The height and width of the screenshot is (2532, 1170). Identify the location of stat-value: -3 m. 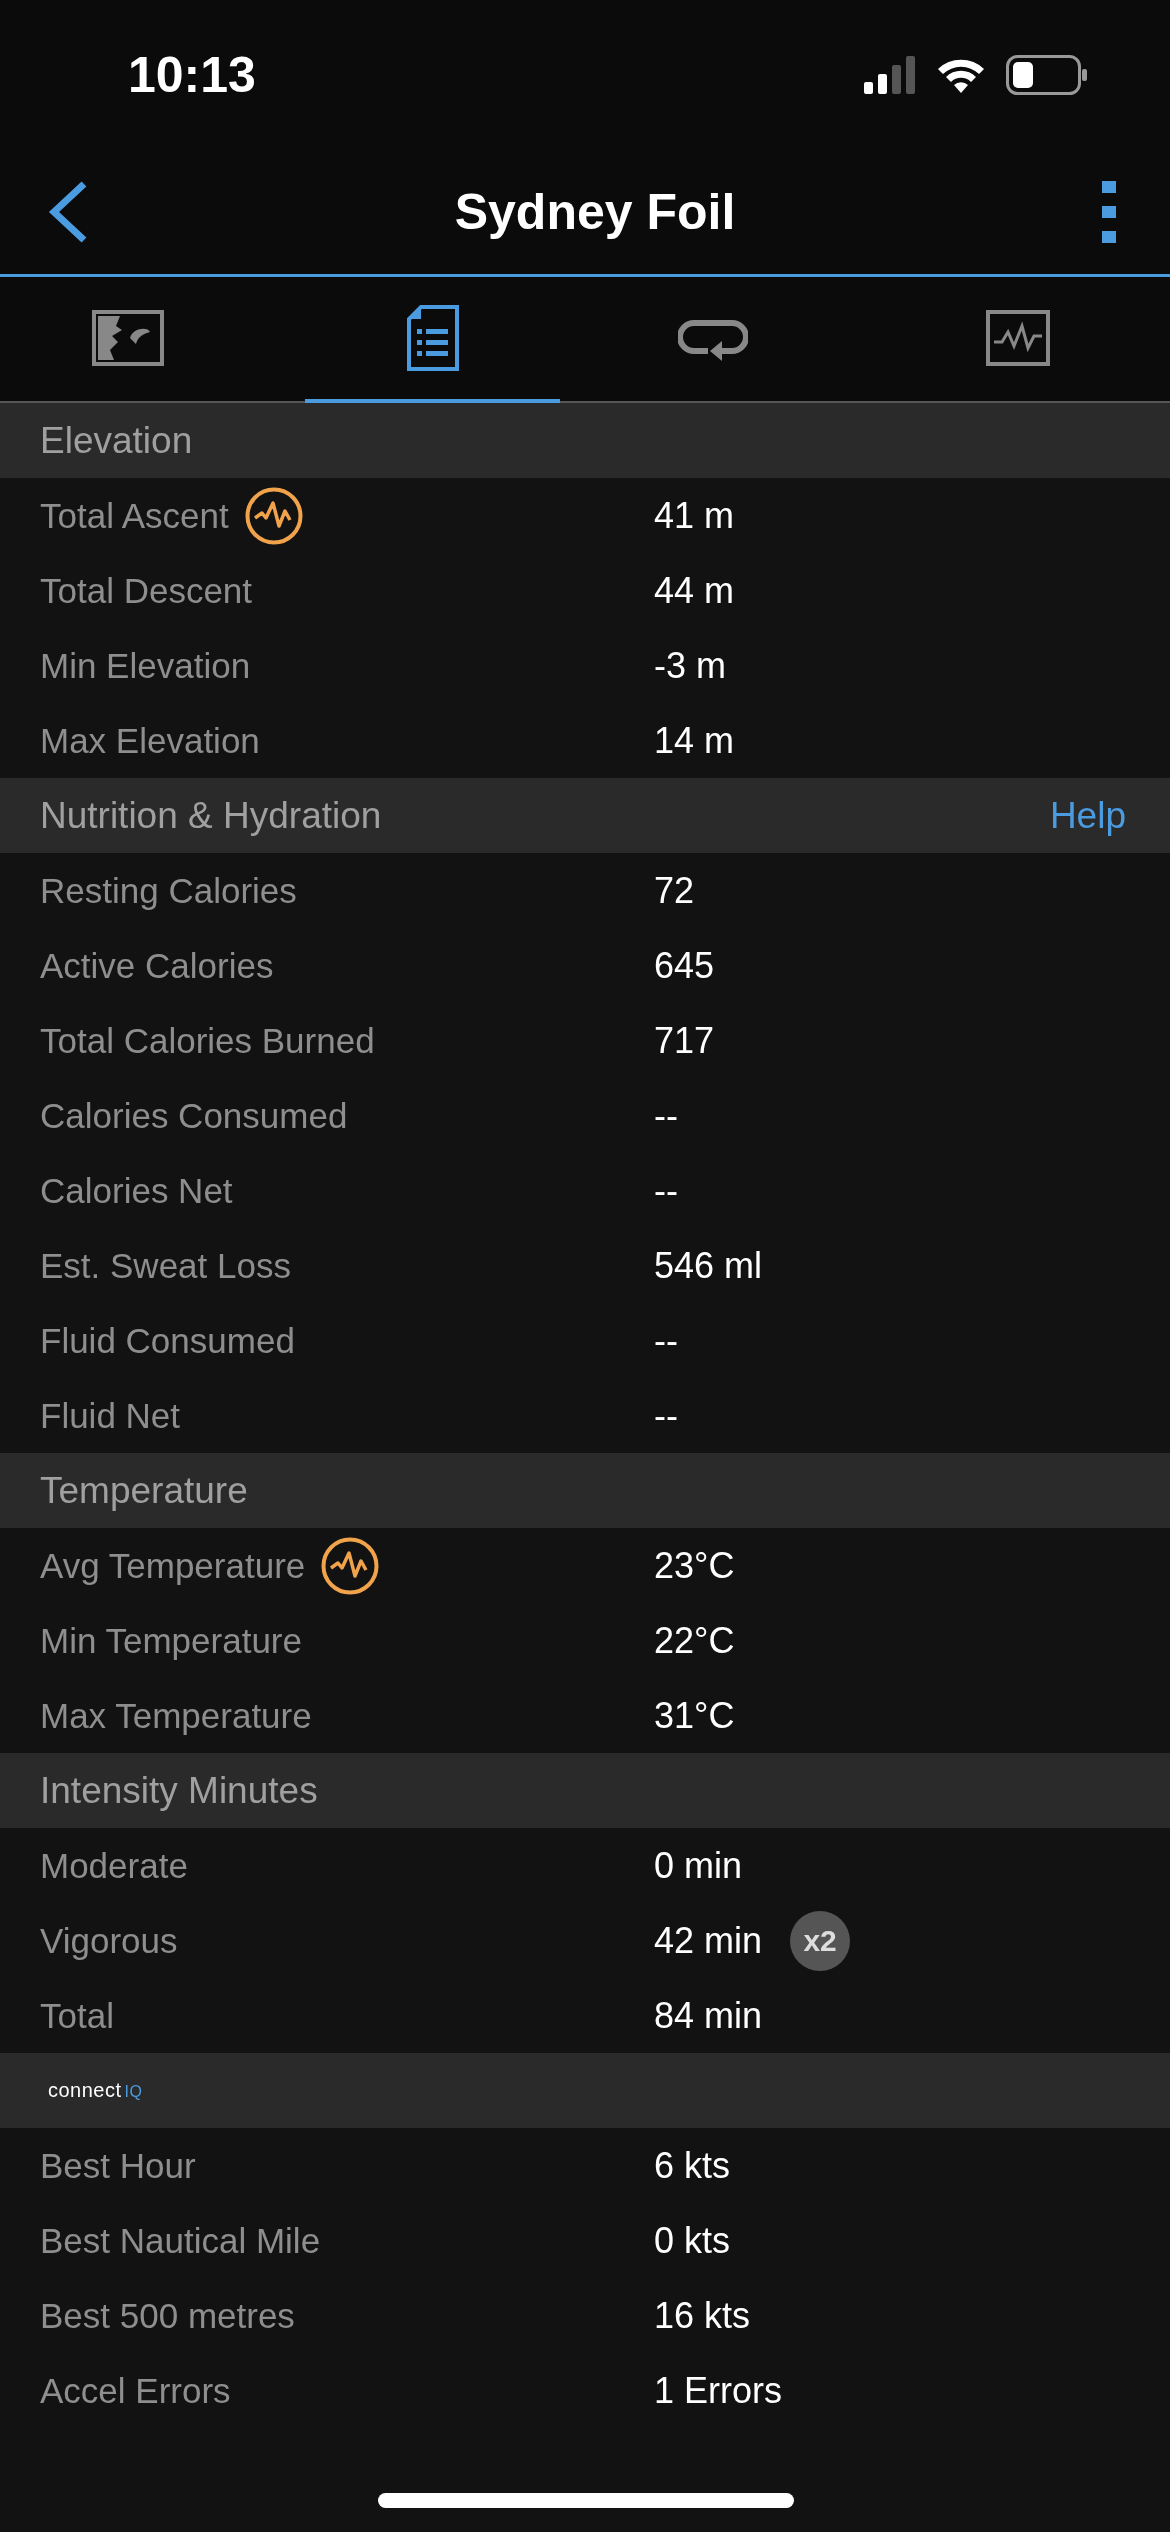
(690, 665).